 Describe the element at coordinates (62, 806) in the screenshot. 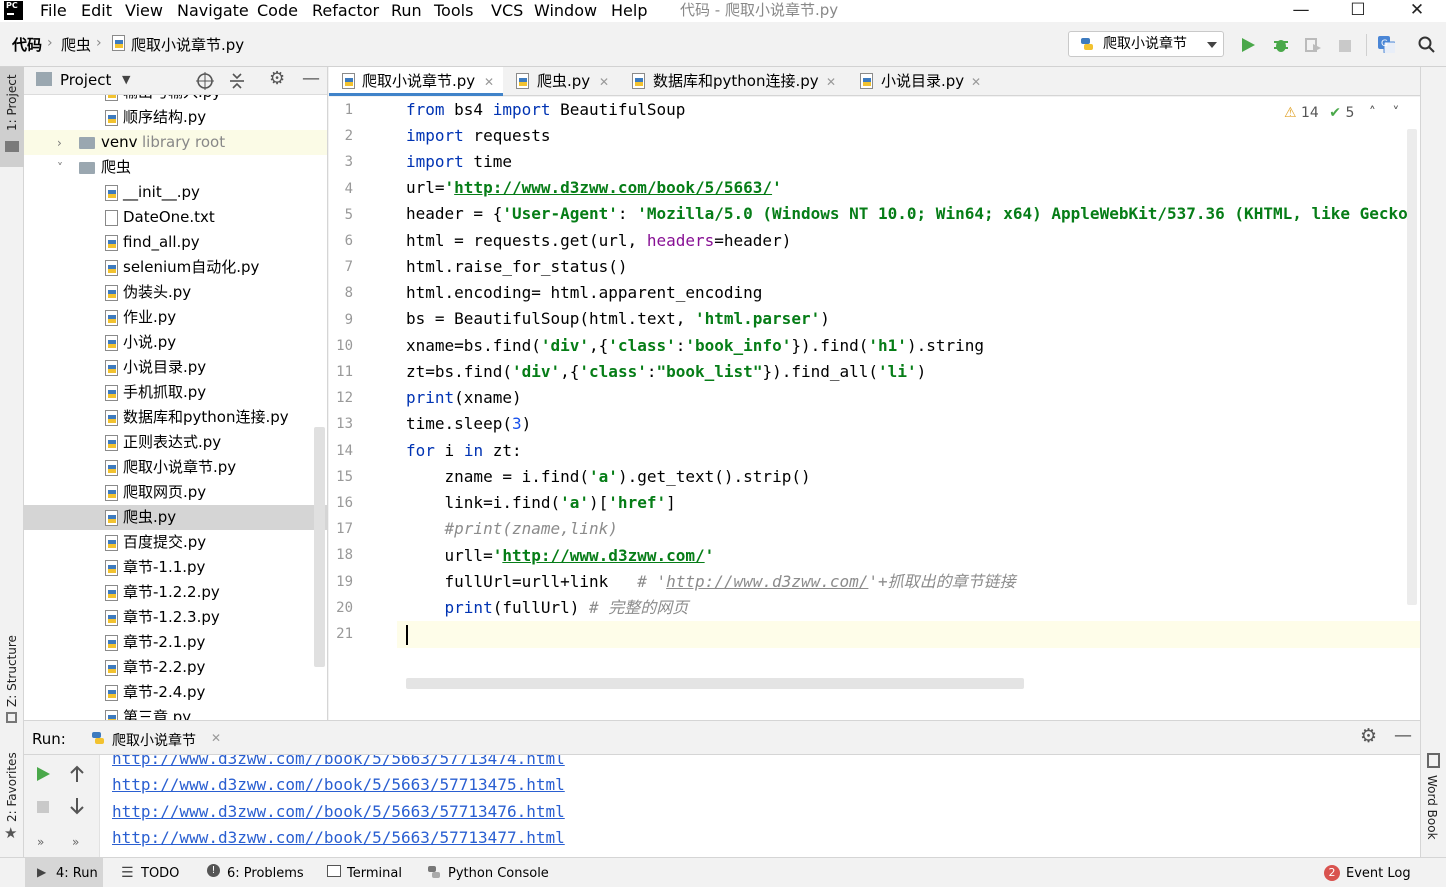

I see `run-toolbar: » »` at that location.